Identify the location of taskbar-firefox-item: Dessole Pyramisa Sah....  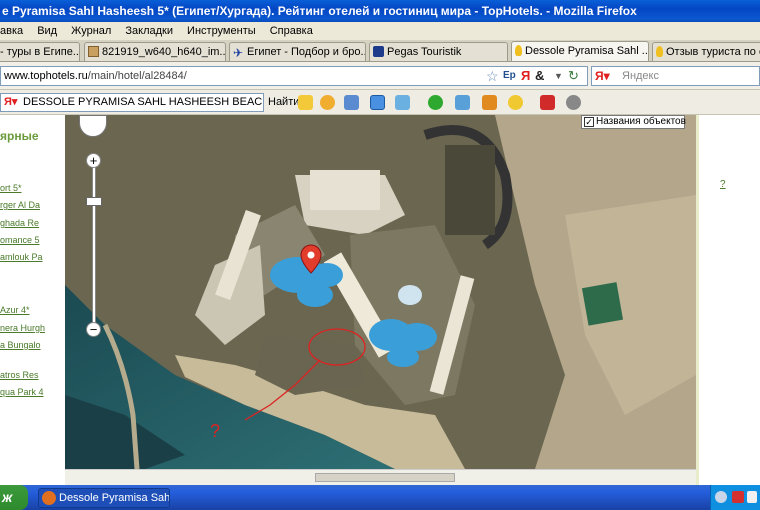
(104, 498).